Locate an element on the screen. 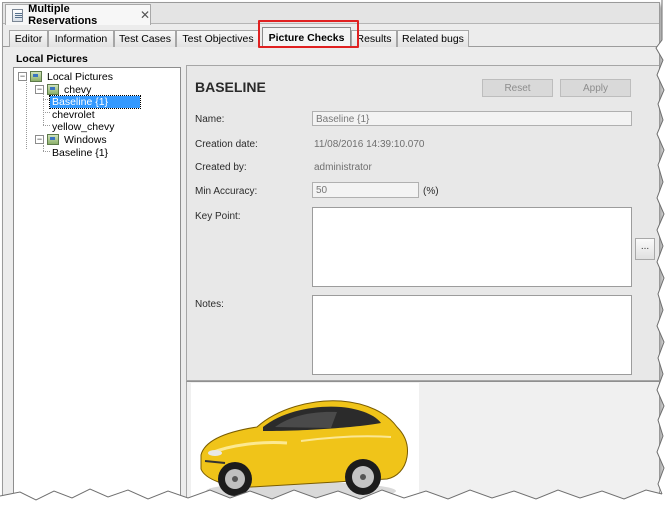 This screenshot has height=519, width=669. key-point-textarea is located at coordinates (472, 247).